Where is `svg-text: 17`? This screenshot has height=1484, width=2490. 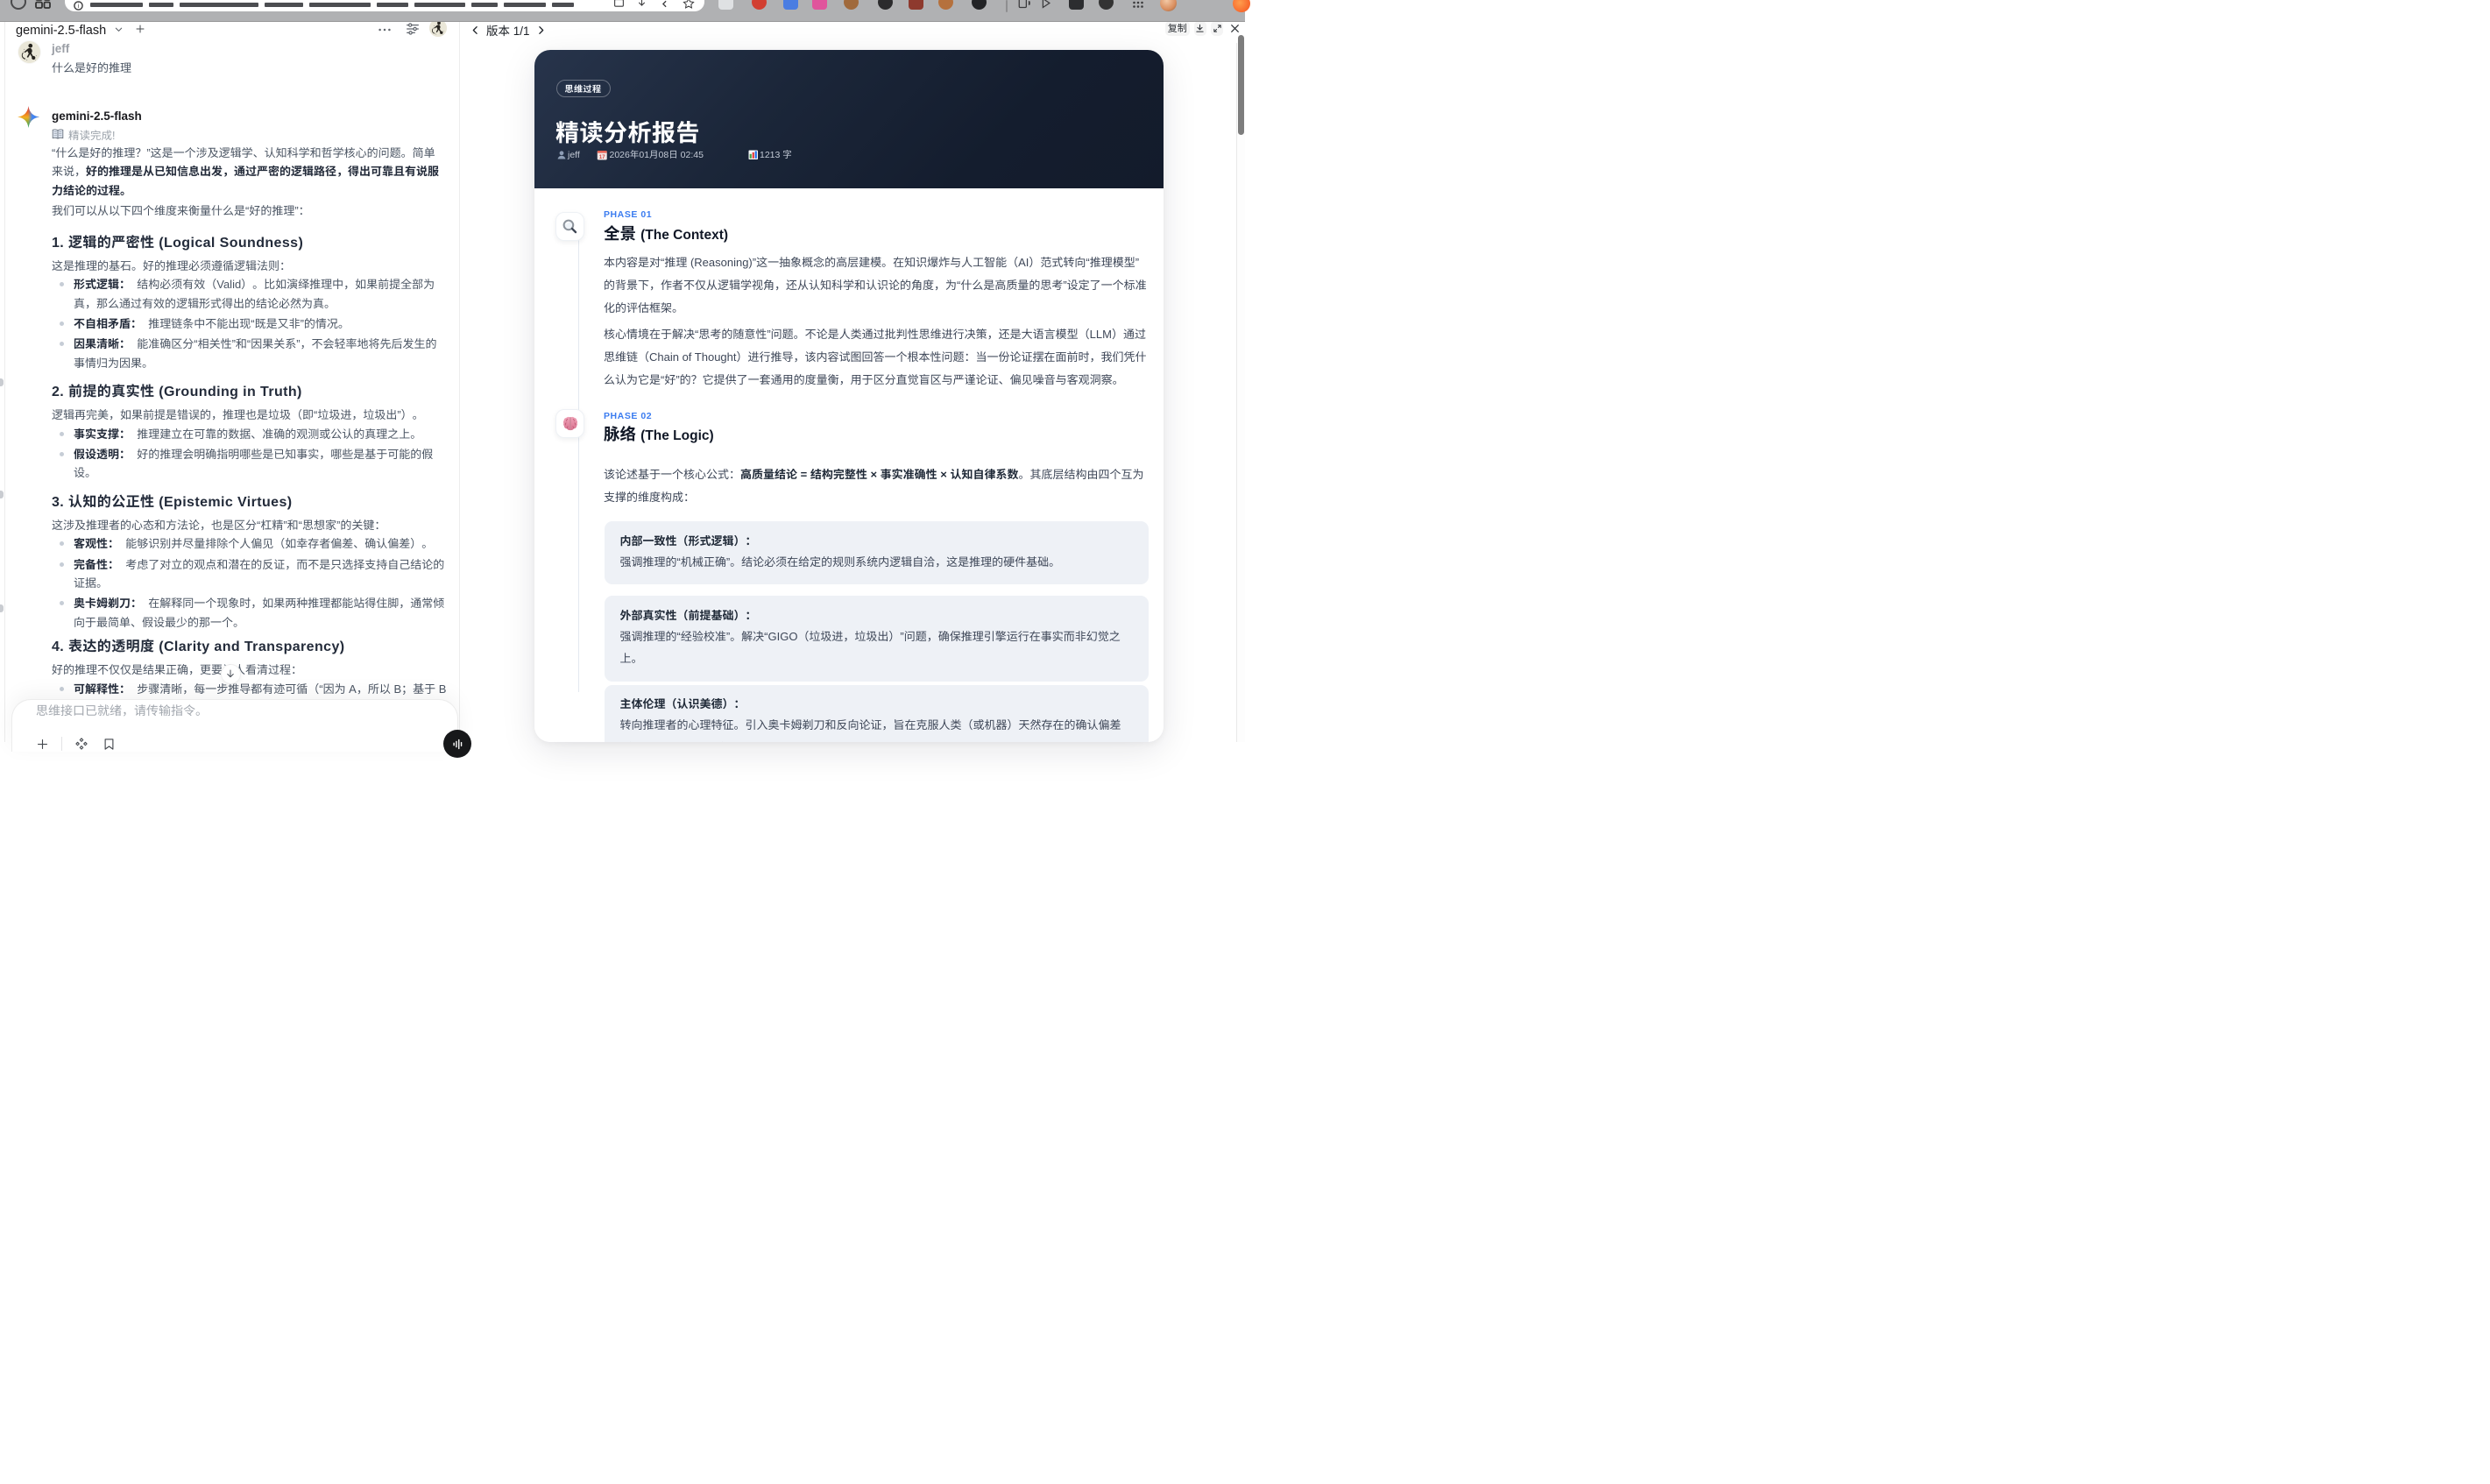 svg-text: 17 is located at coordinates (602, 156).